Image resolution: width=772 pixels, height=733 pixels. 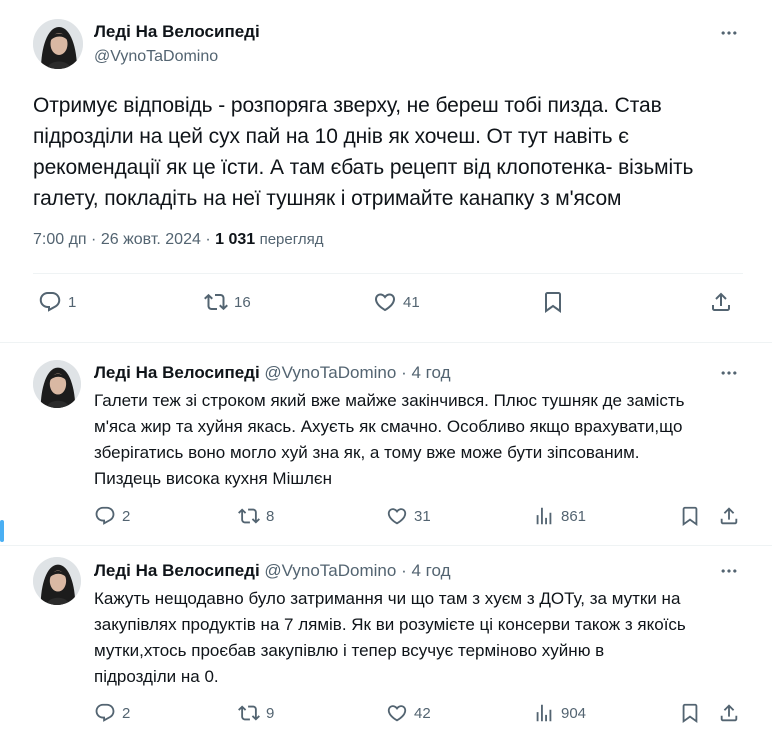 I want to click on tweet-text-line: Пиздець висока кухня Мішлєн, so click(x=213, y=478).